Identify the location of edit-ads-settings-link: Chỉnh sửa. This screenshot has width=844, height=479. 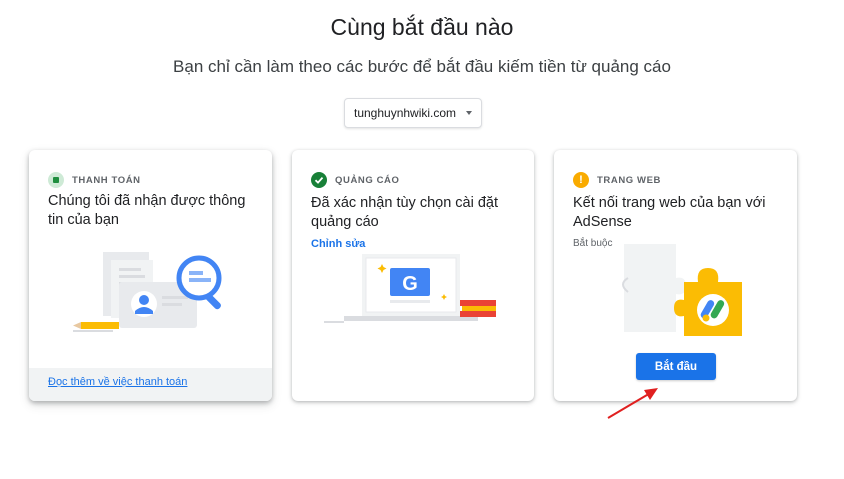
(338, 244).